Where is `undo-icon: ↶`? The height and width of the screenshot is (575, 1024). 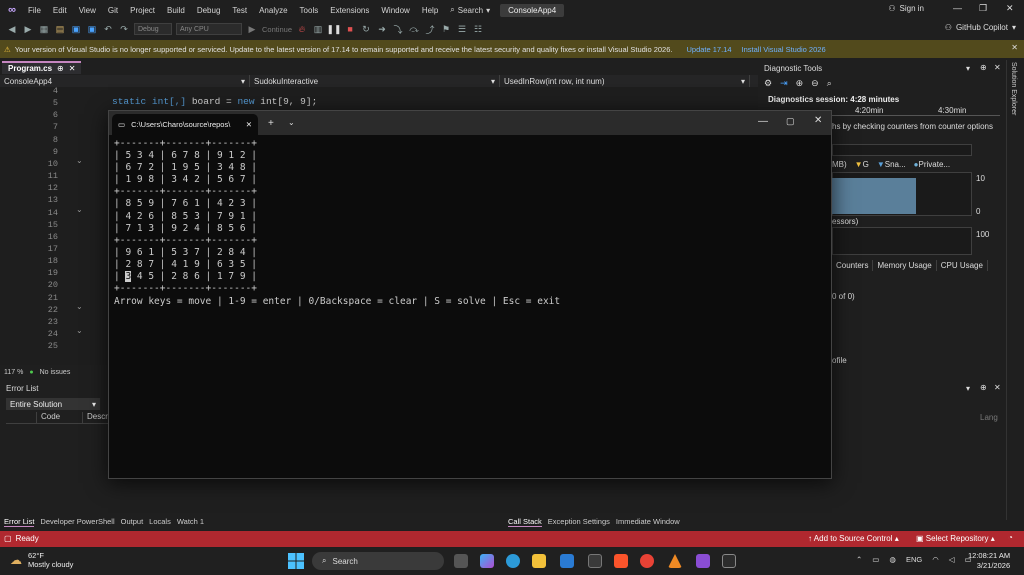
undo-icon: ↶ is located at coordinates (108, 29).